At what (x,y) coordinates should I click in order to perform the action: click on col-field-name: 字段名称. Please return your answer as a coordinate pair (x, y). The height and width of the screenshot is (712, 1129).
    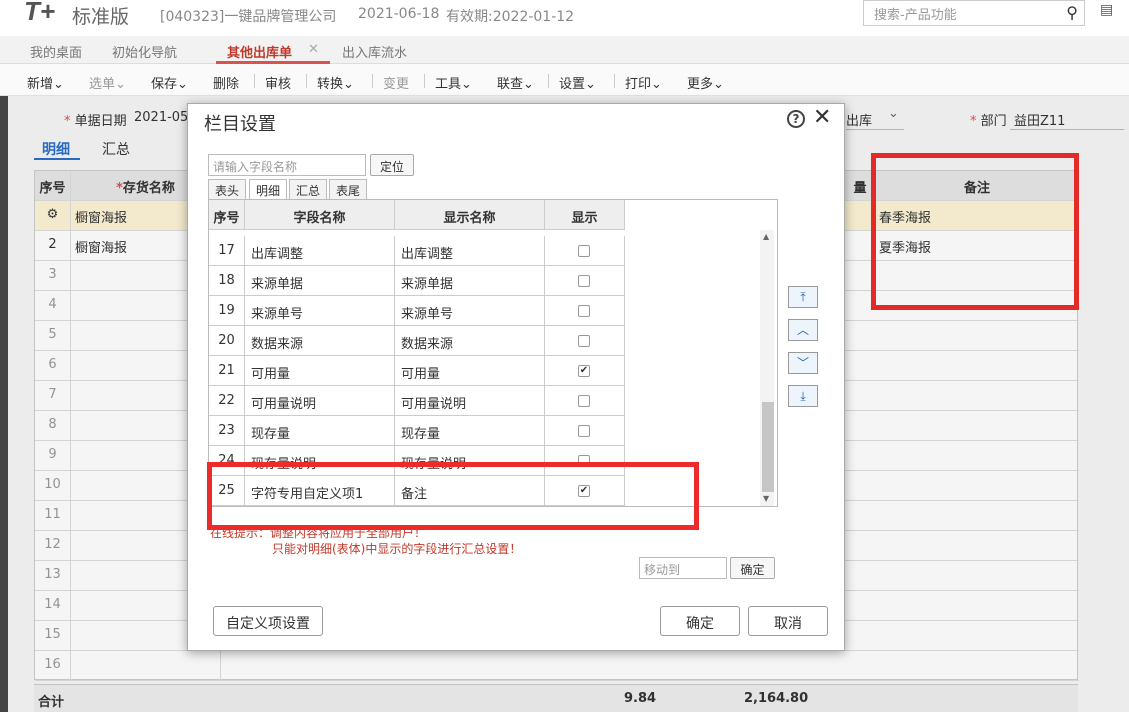
    Looking at the image, I should click on (320, 215).